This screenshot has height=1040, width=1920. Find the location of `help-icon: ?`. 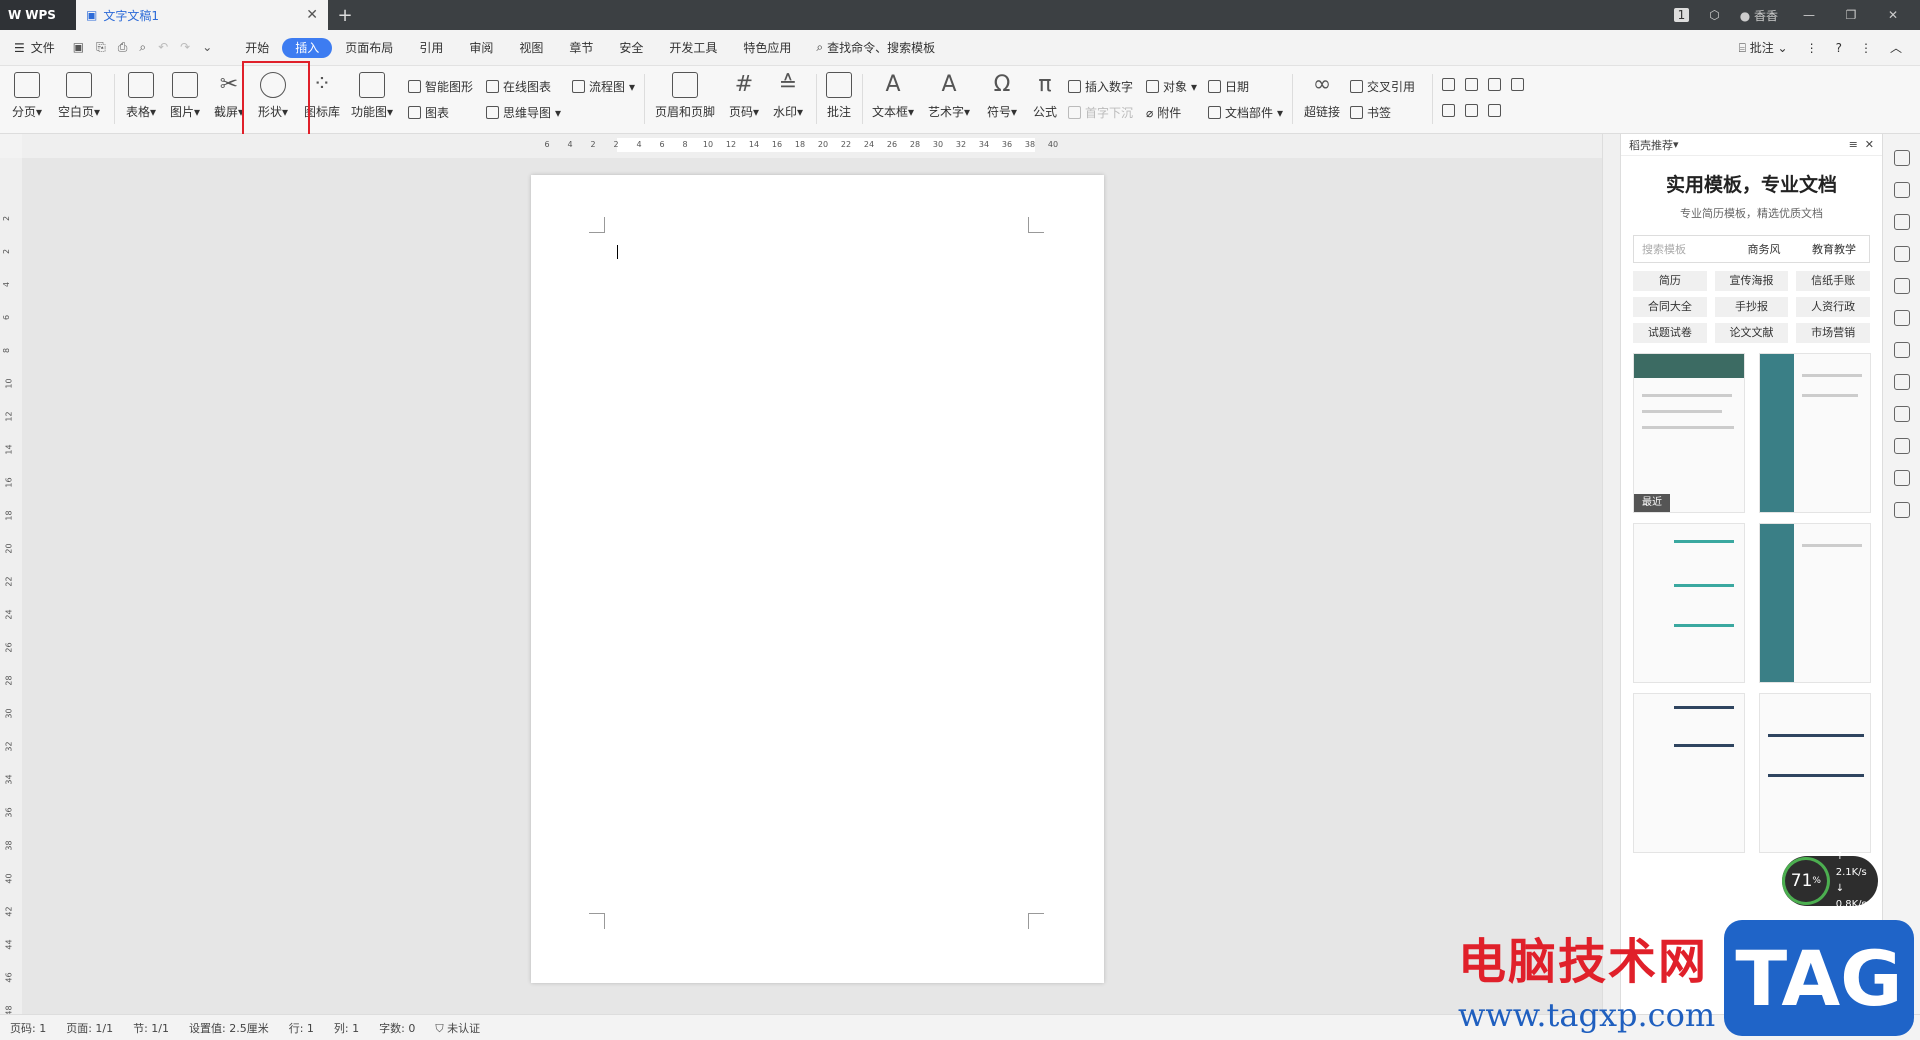

help-icon: ? is located at coordinates (1839, 48).